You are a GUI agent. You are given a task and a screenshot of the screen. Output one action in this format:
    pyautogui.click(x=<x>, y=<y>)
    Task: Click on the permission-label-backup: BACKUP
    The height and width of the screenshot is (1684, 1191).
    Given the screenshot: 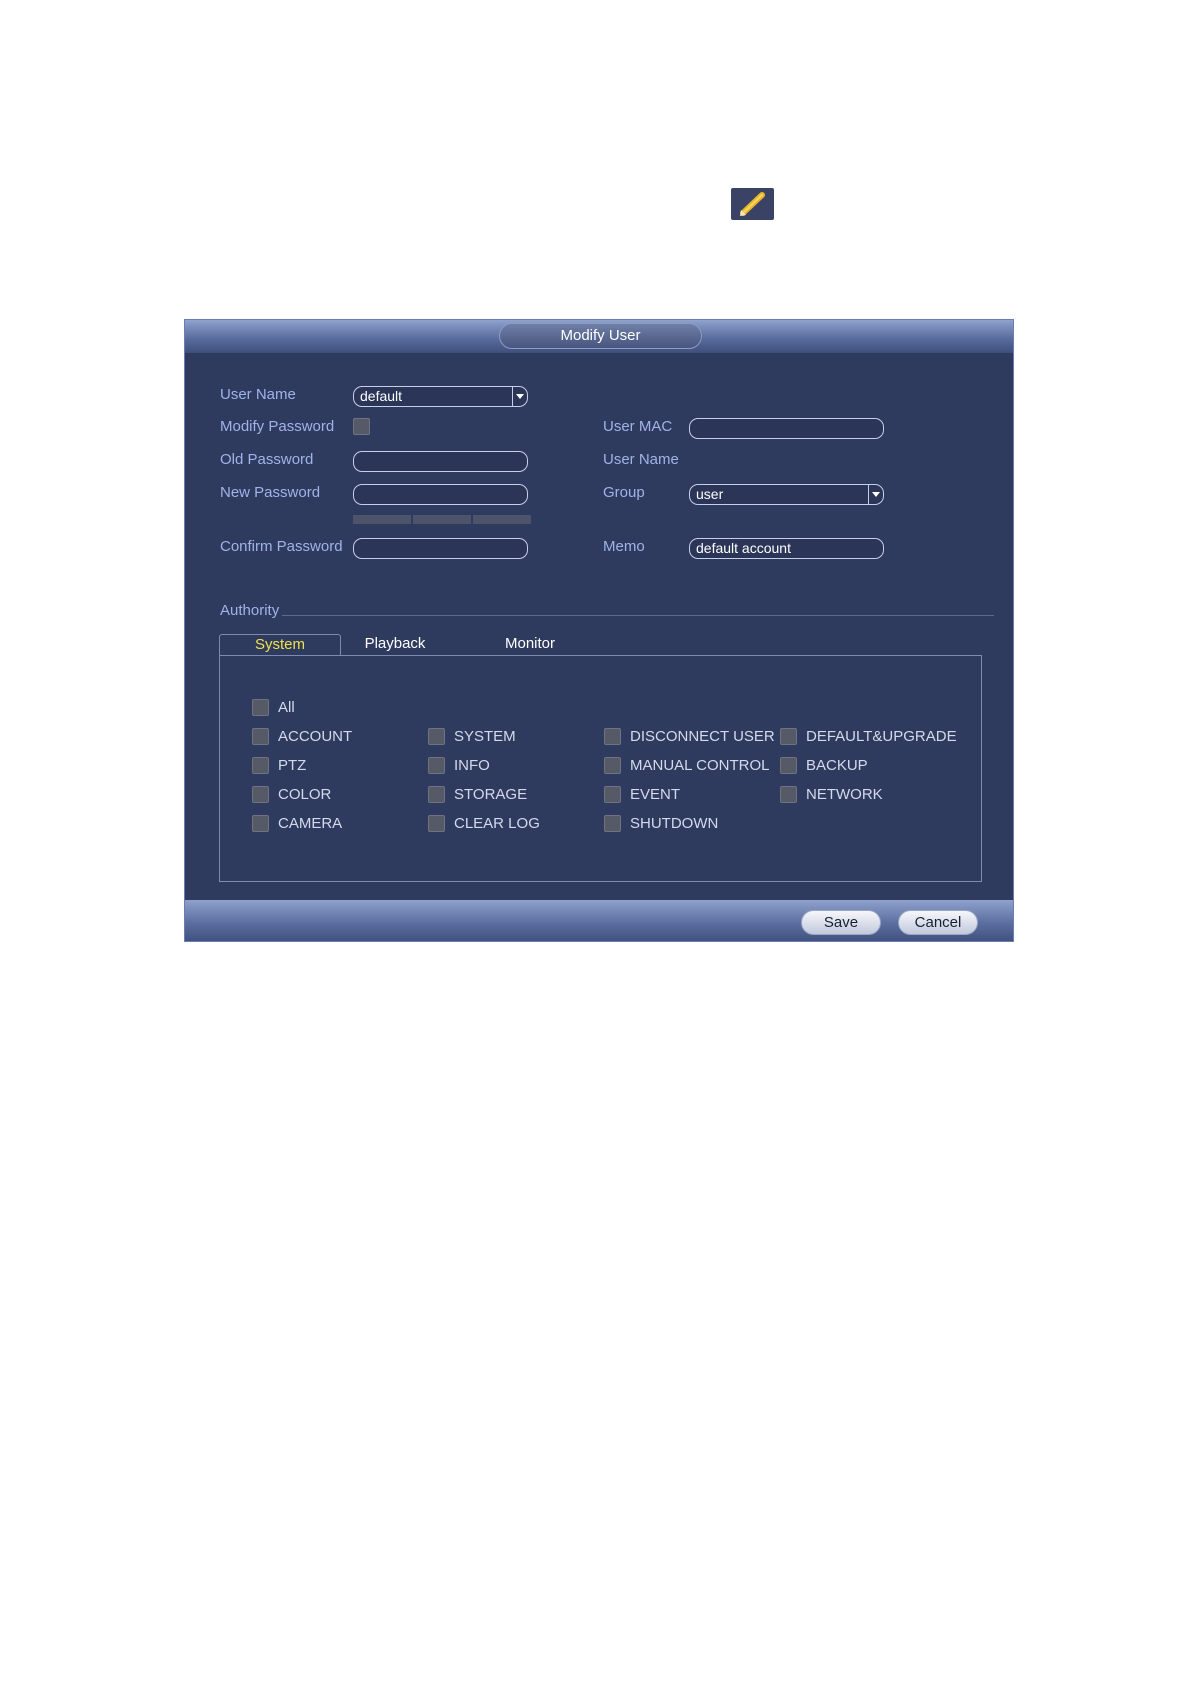 What is the action you would take?
    pyautogui.click(x=837, y=765)
    